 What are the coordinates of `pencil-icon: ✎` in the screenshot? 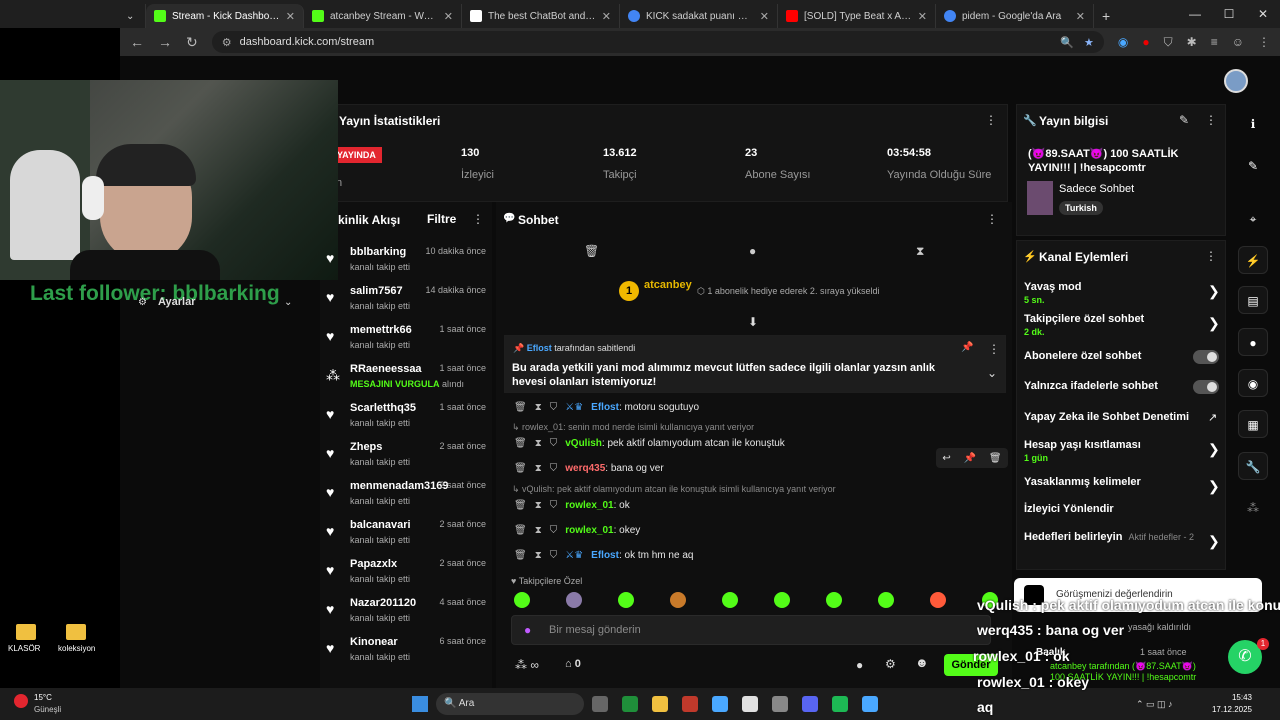 It's located at (1253, 166).